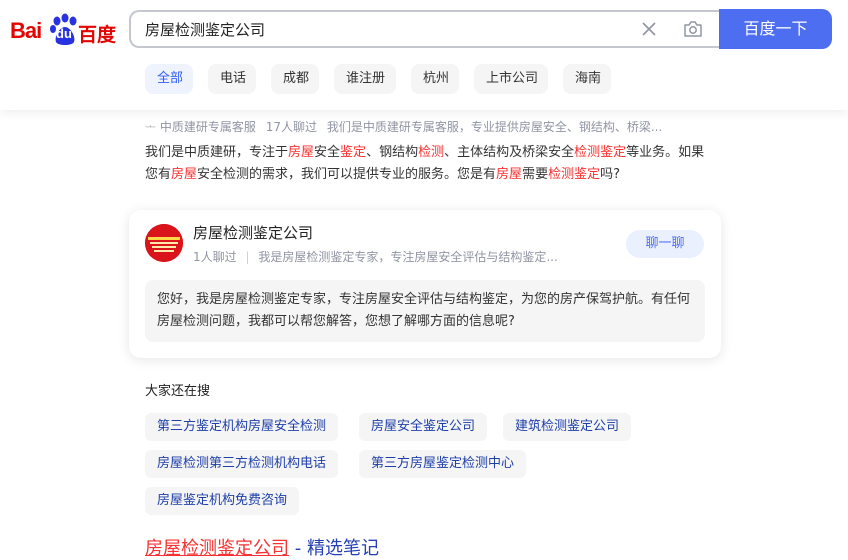 This screenshot has width=848, height=560. What do you see at coordinates (347, 174) in the screenshot?
I see `description-text: 安全检测的需求，我们可以提供专业的服务。您是有` at bounding box center [347, 174].